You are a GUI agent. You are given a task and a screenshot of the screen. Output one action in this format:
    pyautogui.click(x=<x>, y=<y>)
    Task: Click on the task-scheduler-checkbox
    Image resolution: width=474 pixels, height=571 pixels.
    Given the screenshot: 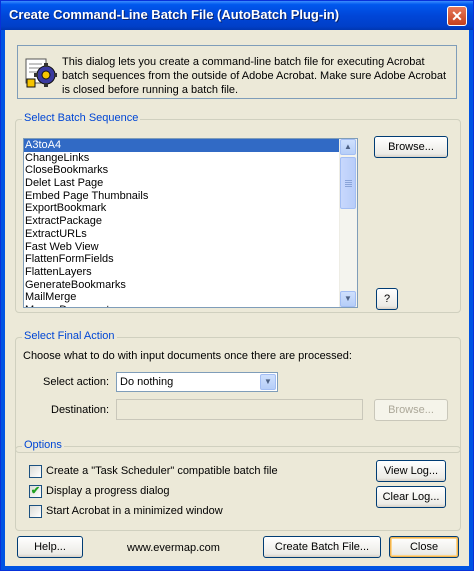 What is the action you would take?
    pyautogui.click(x=35, y=471)
    